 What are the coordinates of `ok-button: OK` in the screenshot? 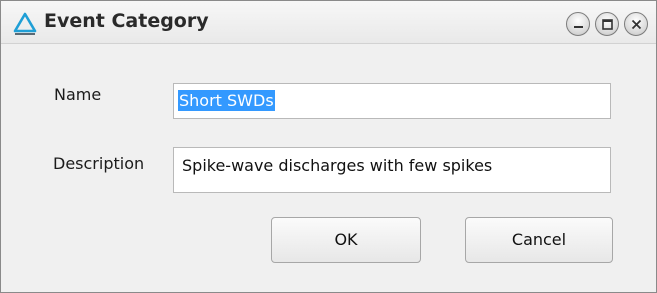 It's located at (346, 240).